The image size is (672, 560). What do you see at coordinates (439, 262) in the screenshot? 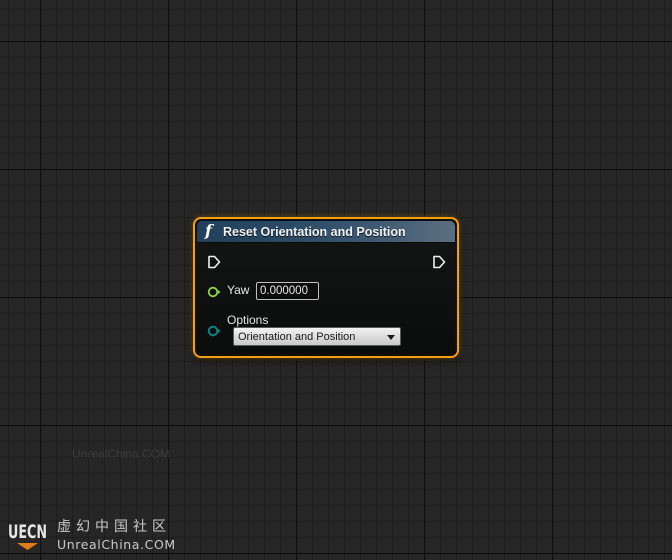
I see `exec-output-pin-icon` at bounding box center [439, 262].